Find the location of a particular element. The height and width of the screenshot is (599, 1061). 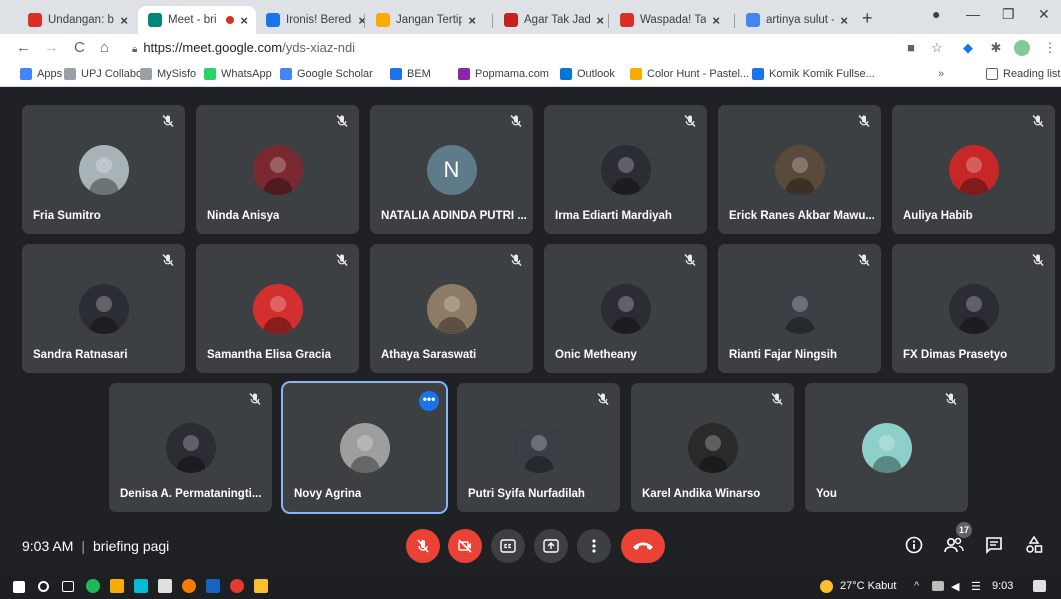

browser-tab: Undangan: brie × is located at coordinates (77, 20).